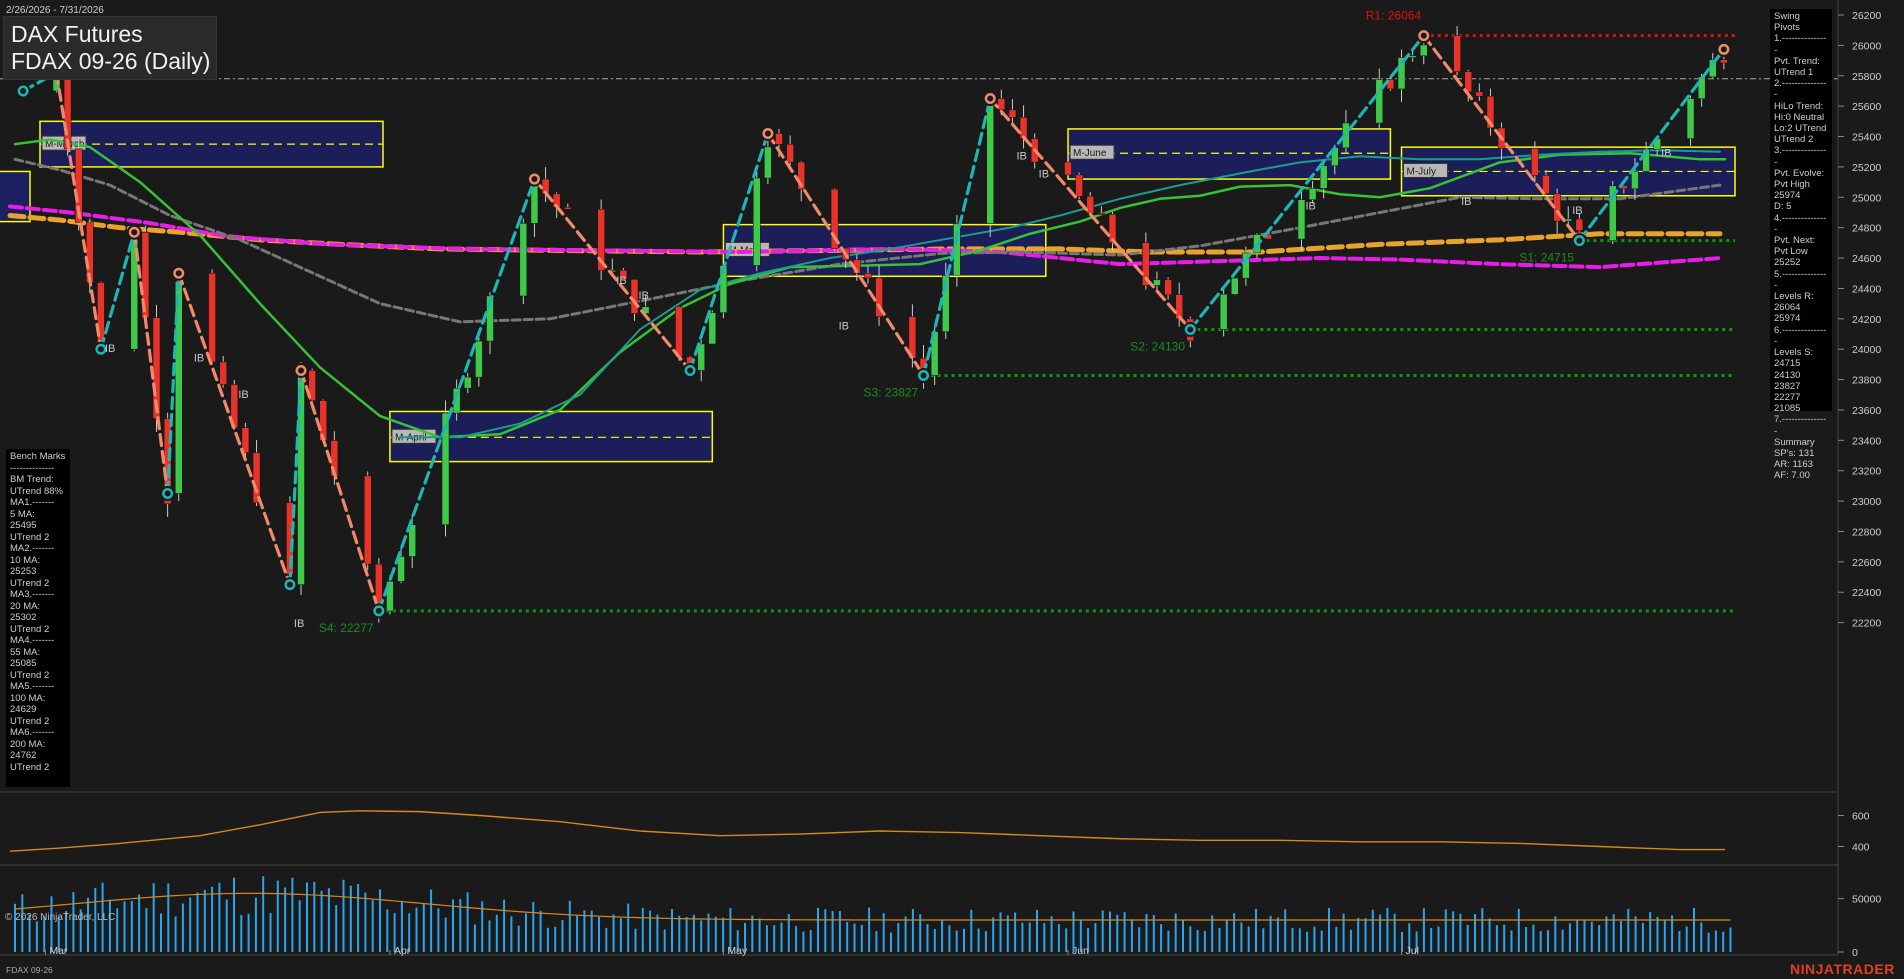 Image resolution: width=1904 pixels, height=979 pixels. I want to click on date-range: 2/26/2026 - 7/31/2026, so click(55, 10).